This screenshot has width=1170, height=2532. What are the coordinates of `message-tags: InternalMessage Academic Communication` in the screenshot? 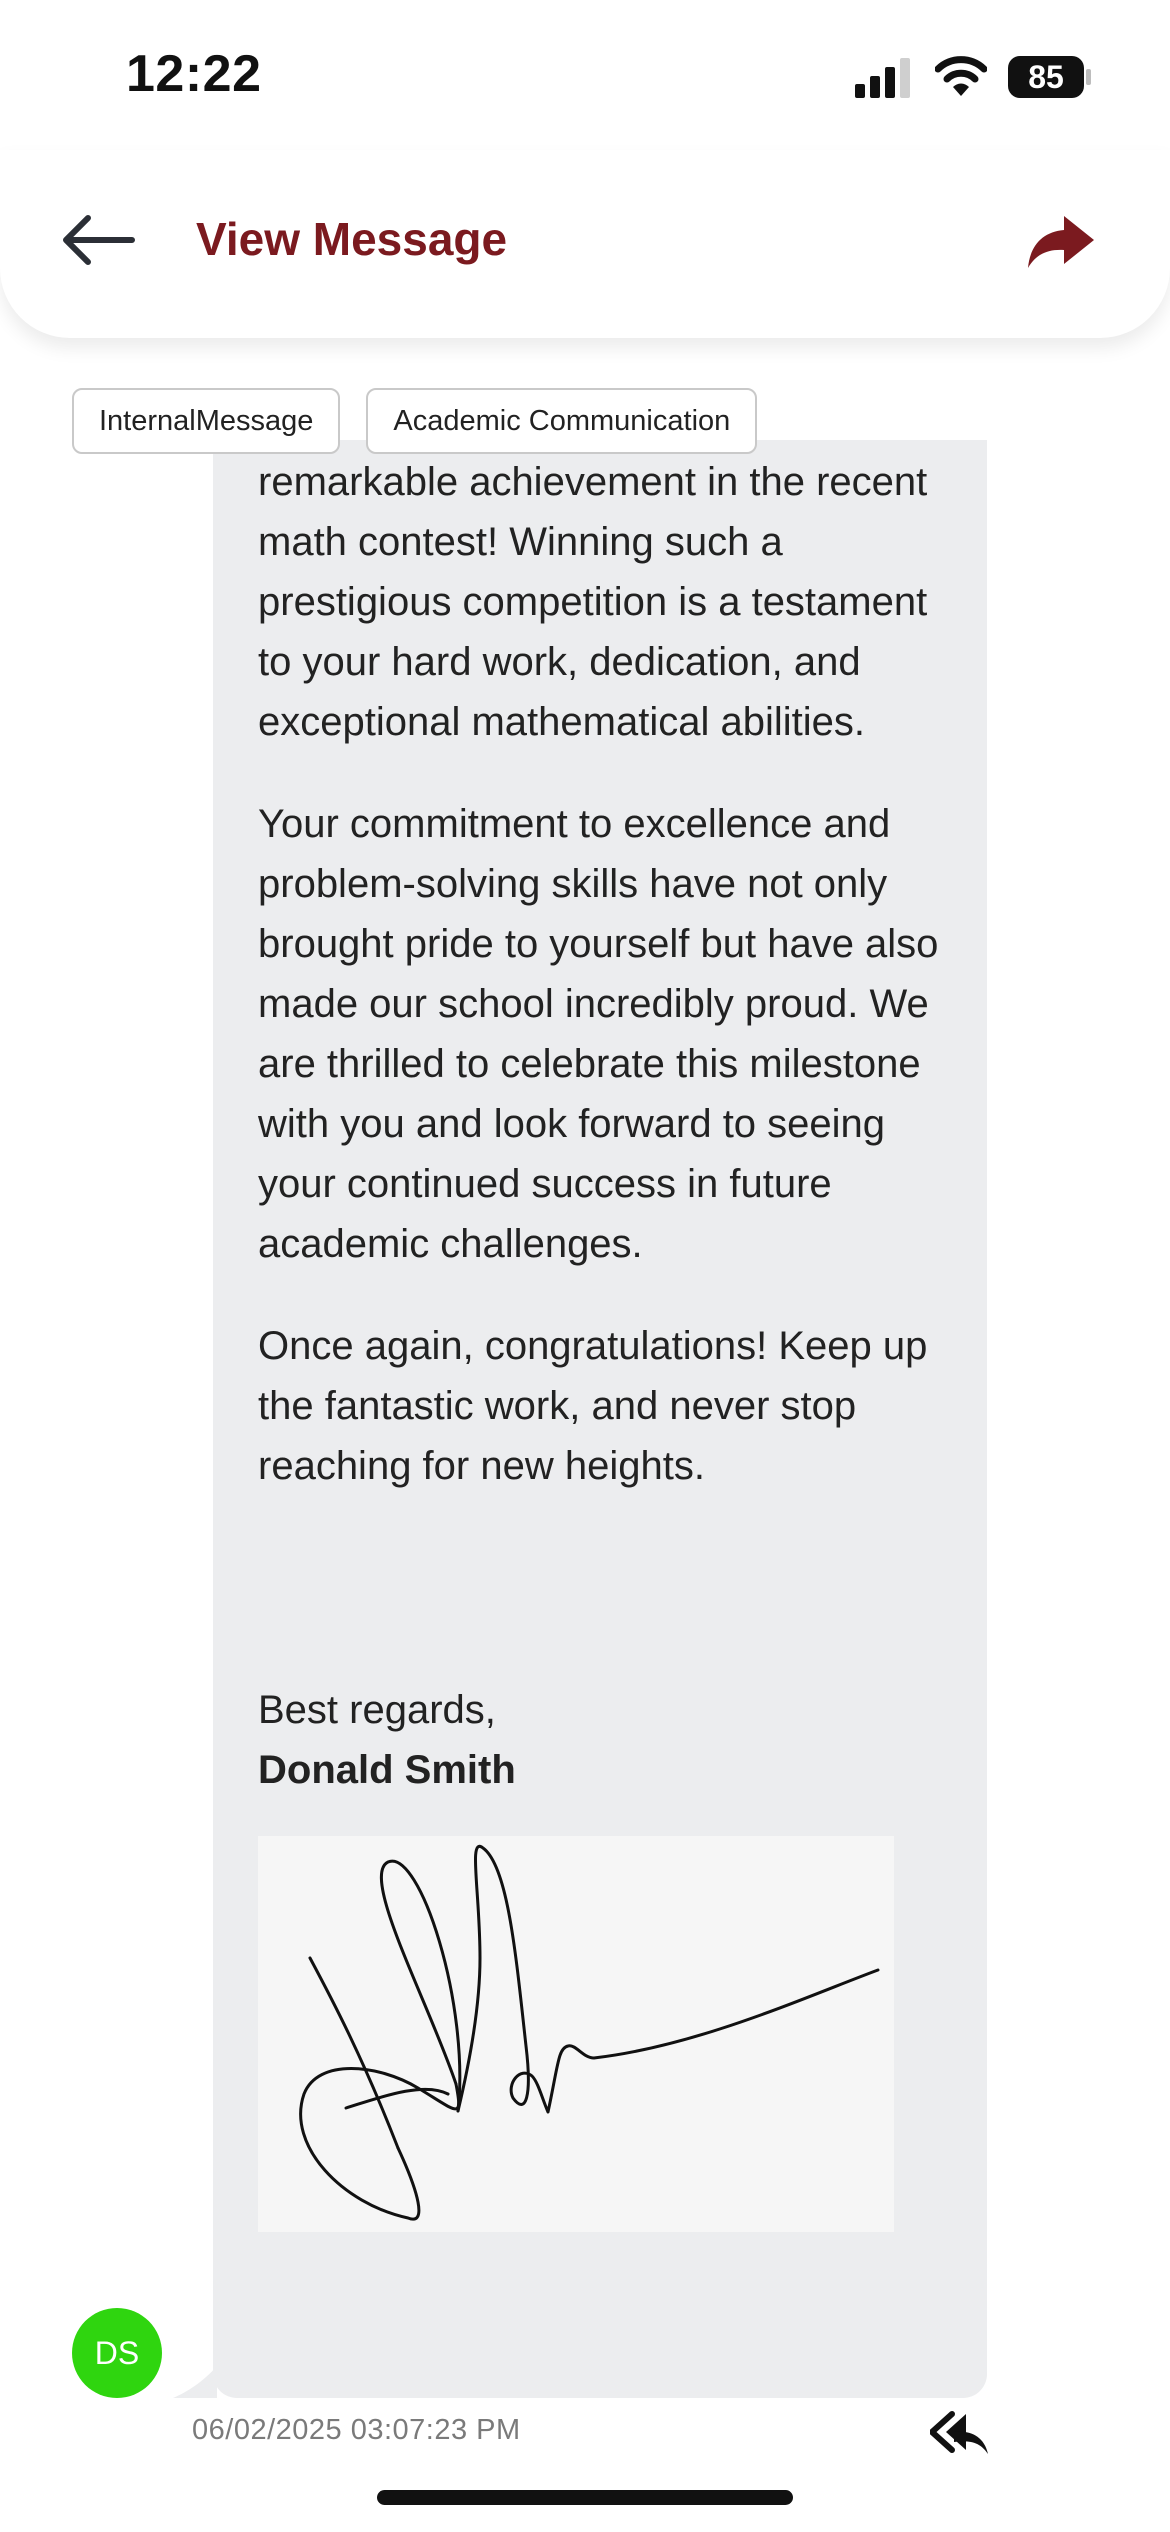 It's located at (415, 421).